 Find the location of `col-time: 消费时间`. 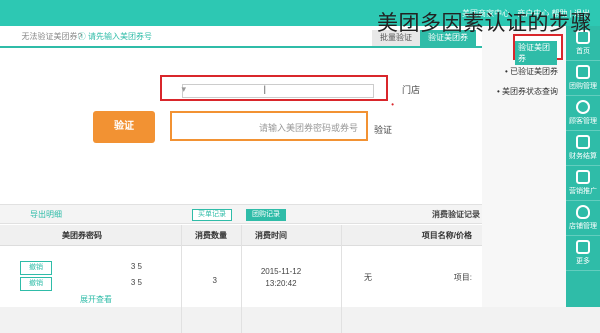

col-time: 消费时间 is located at coordinates (271, 235).